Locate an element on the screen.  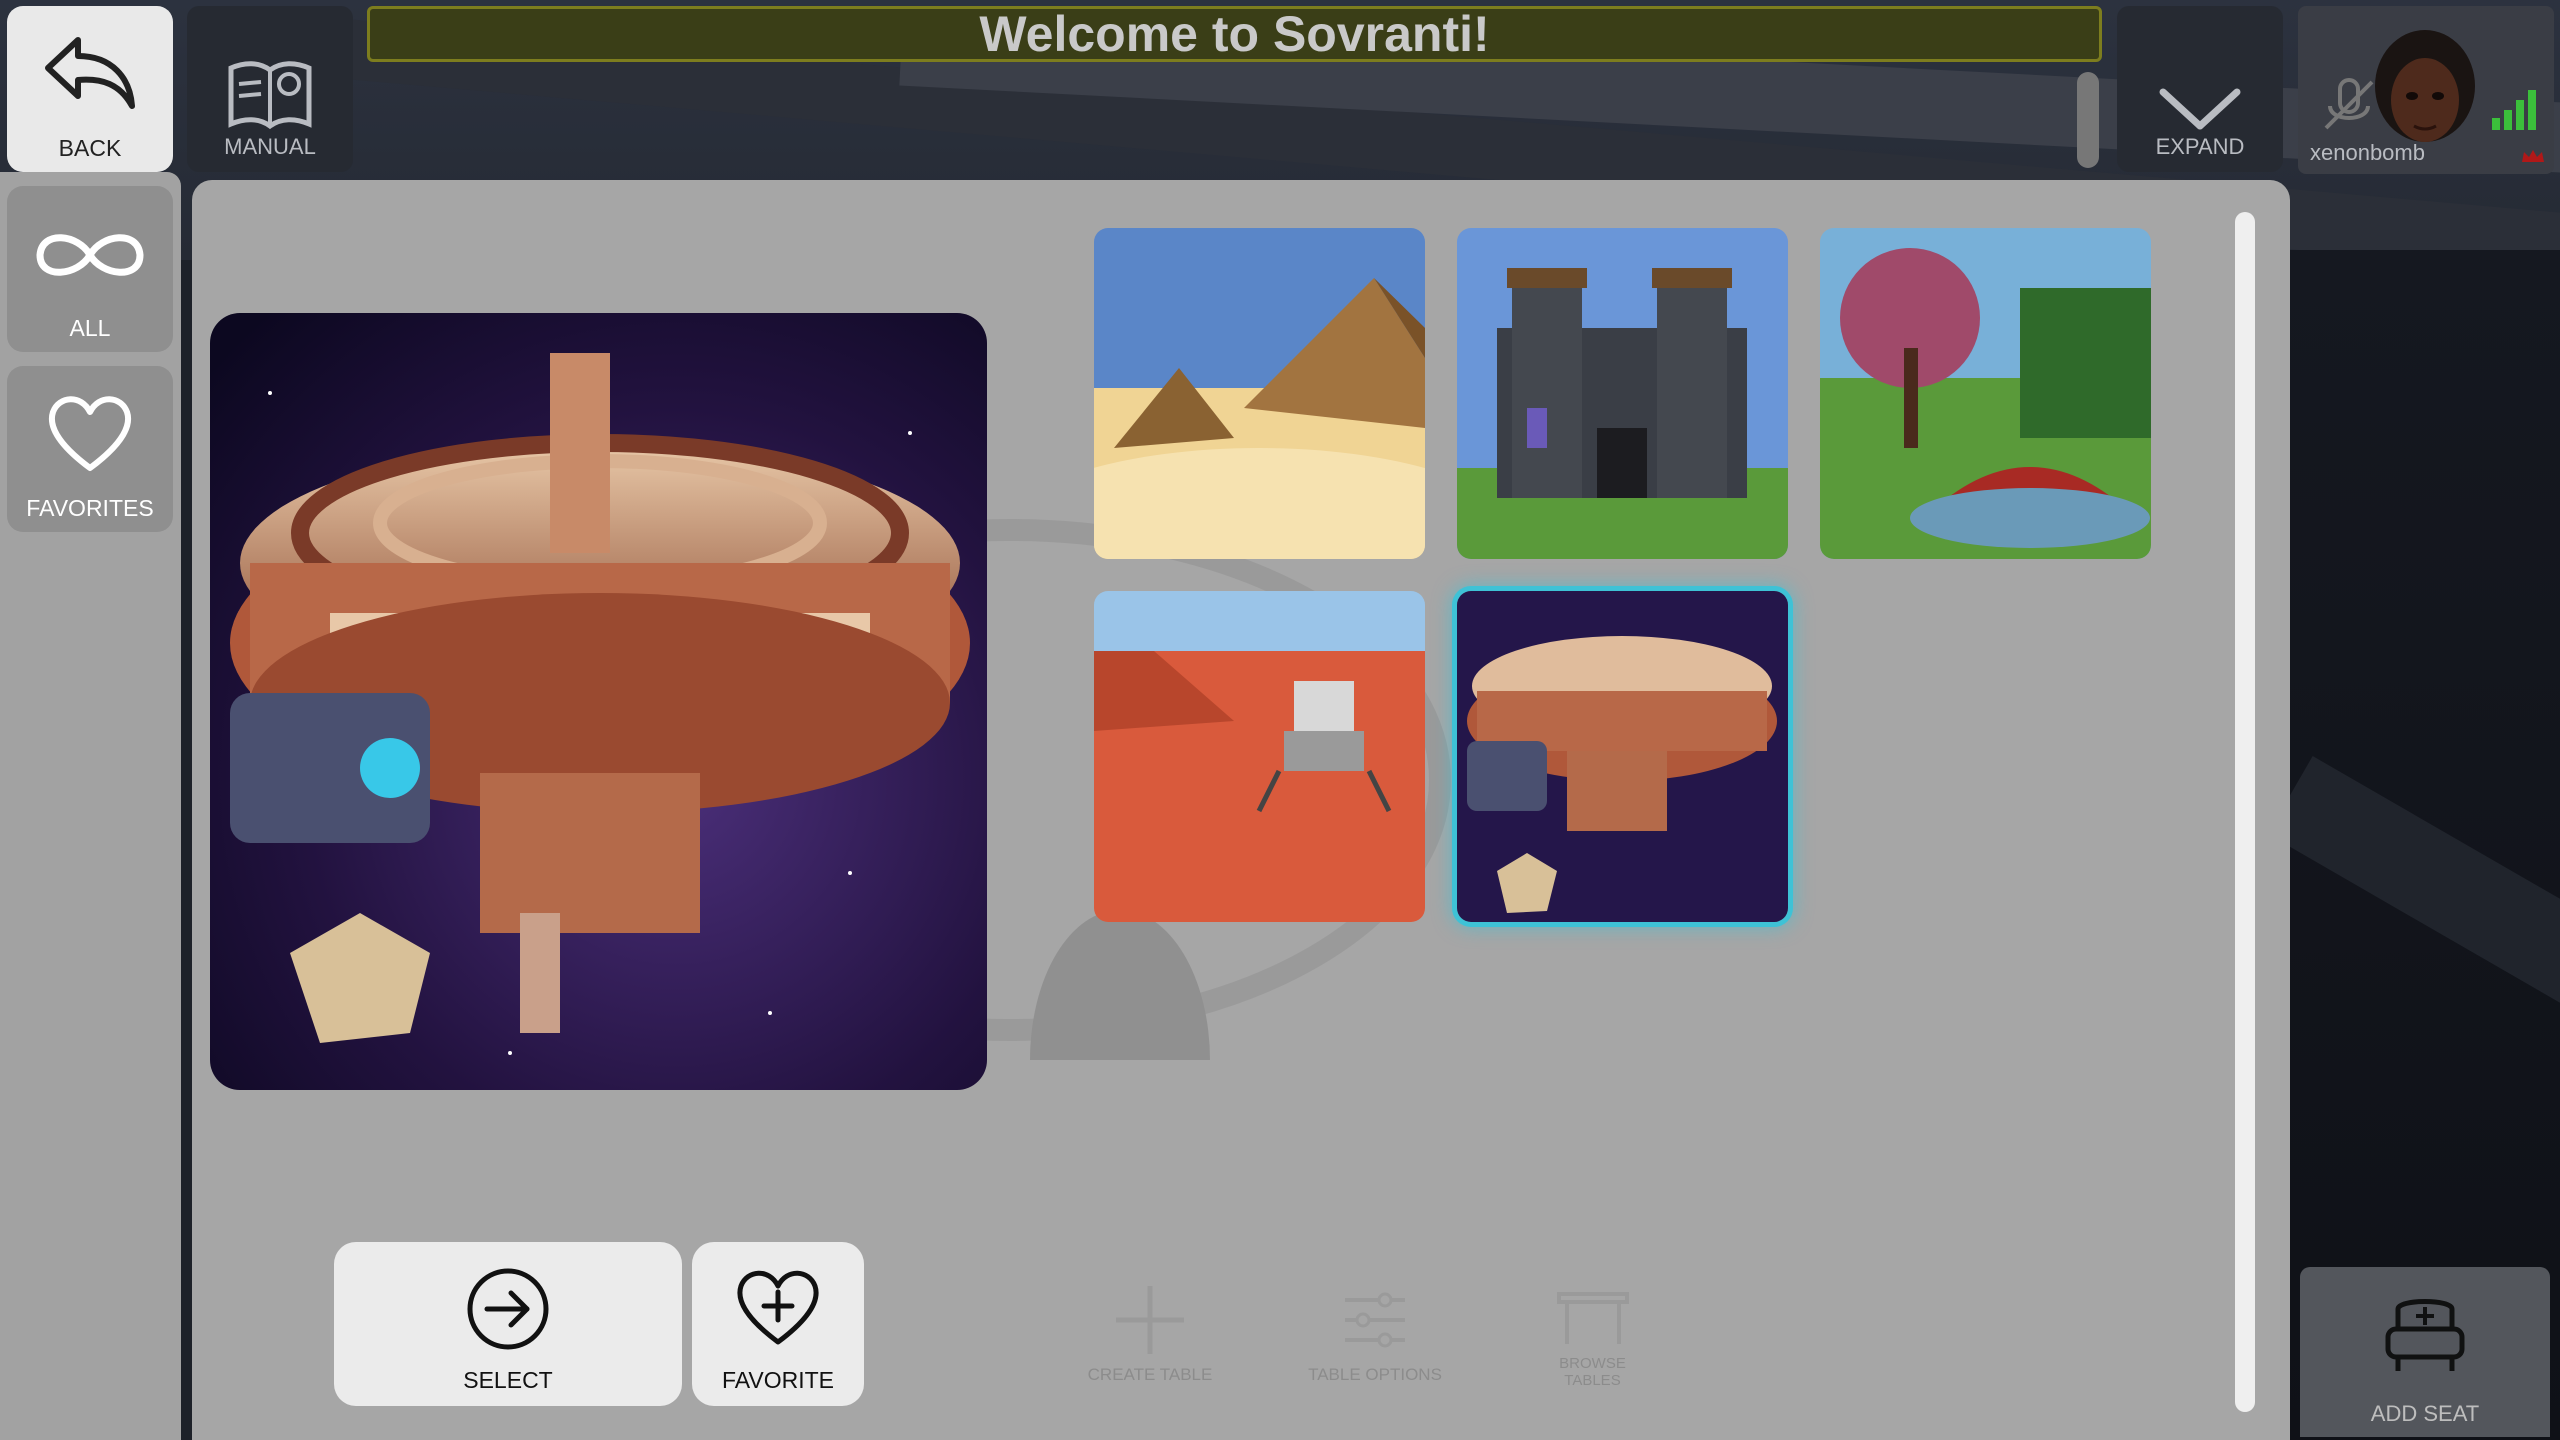
back-button: BACK is located at coordinates (90, 89).